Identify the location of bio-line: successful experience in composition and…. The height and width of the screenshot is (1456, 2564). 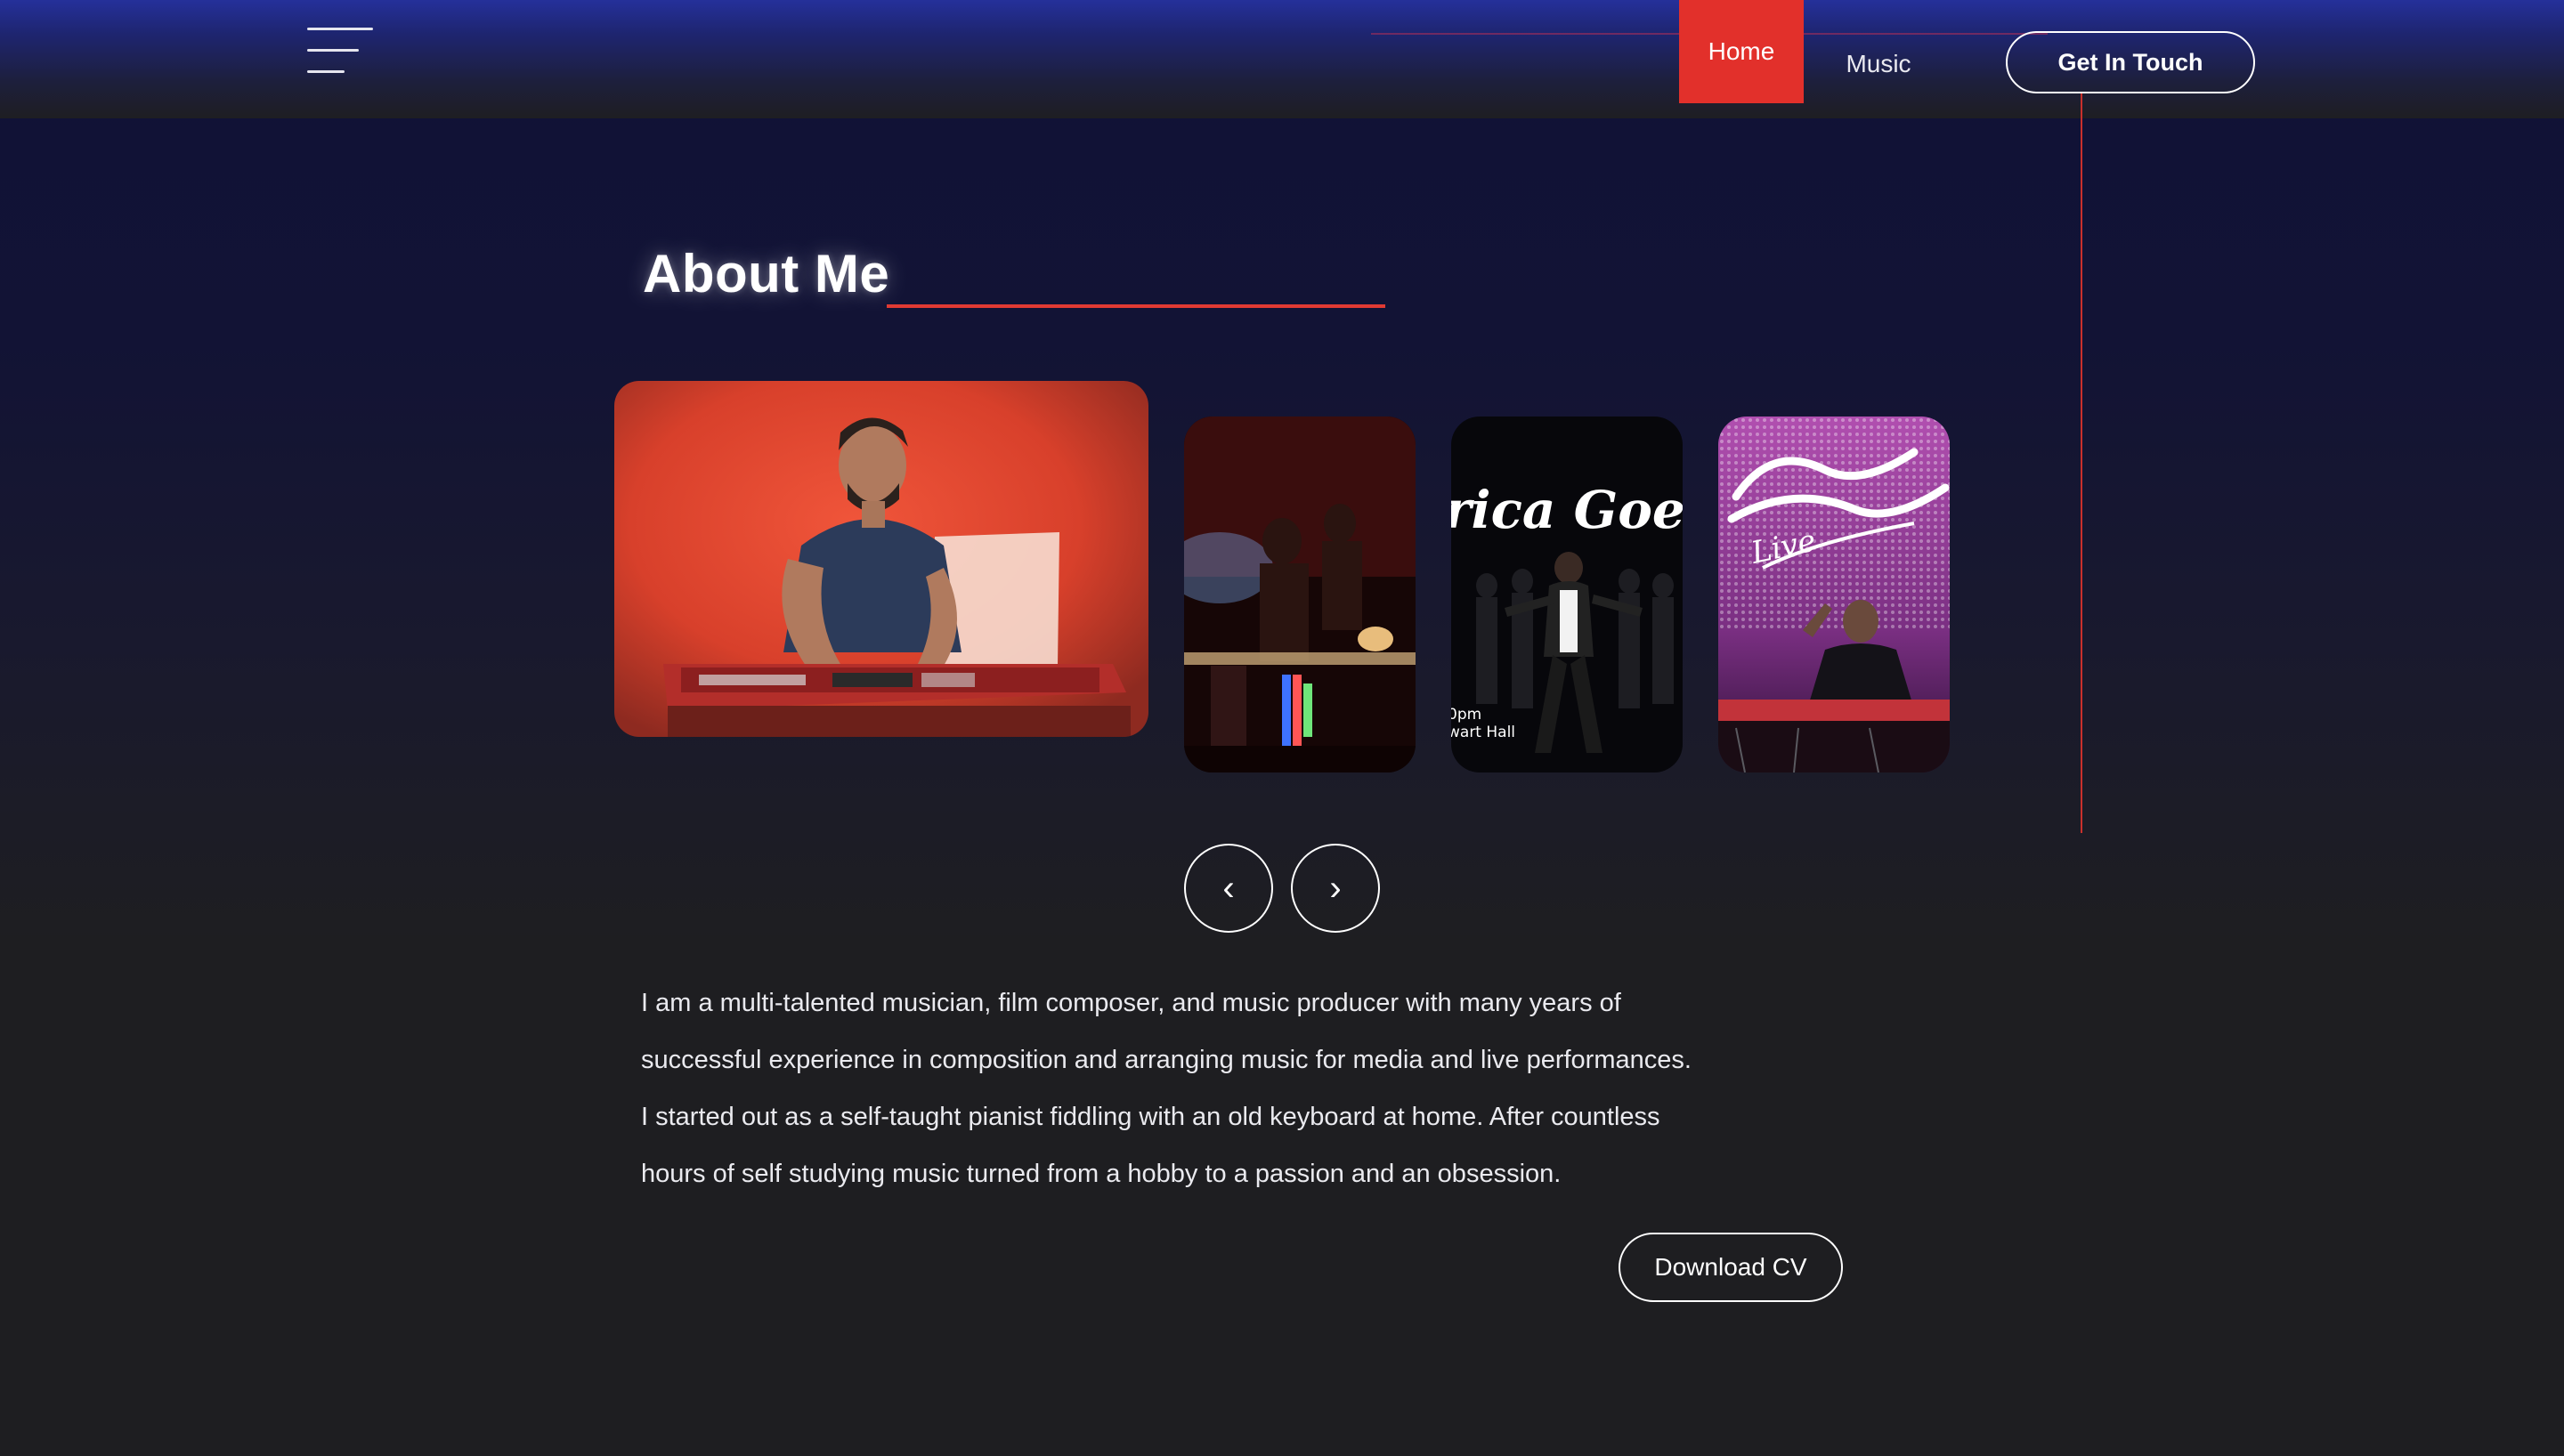
(1166, 1060).